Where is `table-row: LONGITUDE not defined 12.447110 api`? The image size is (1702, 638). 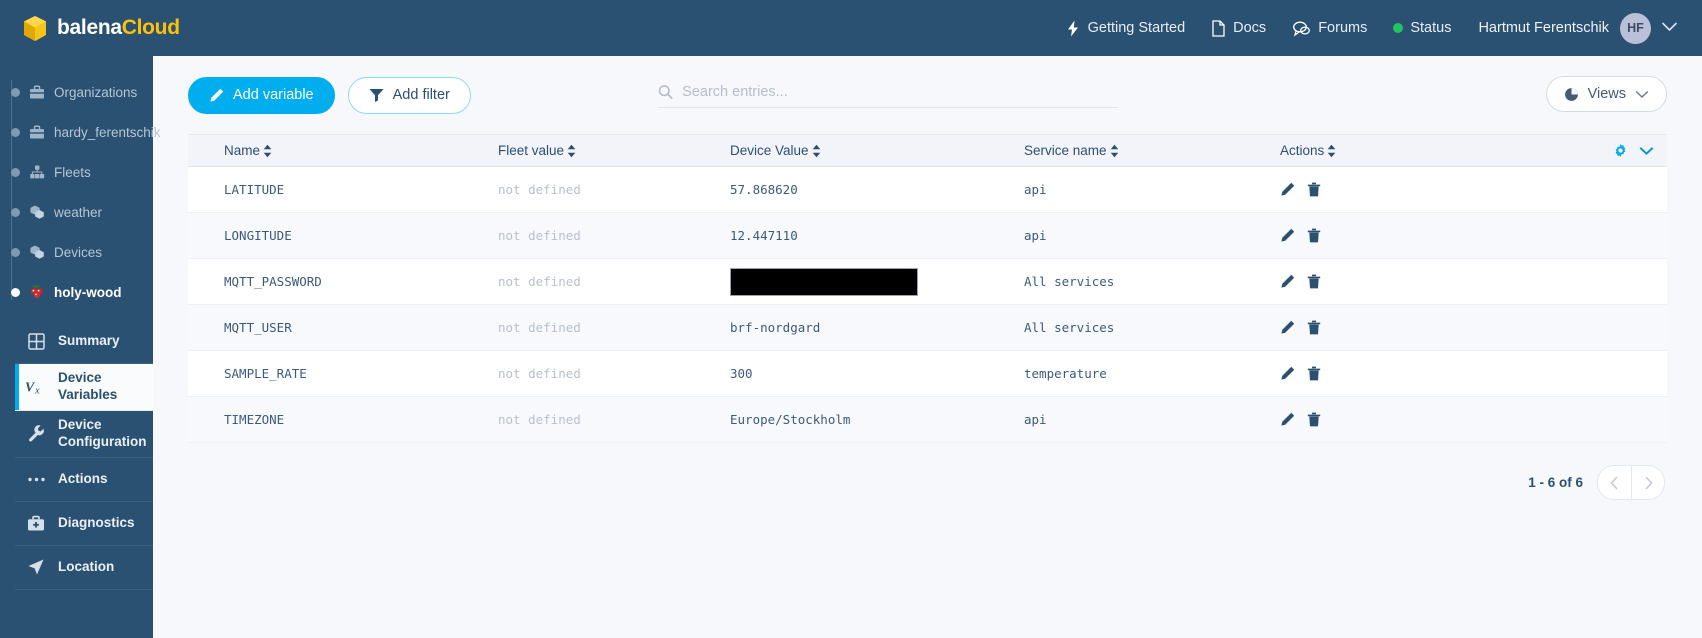 table-row: LONGITUDE not defined 12.447110 api is located at coordinates (927, 236).